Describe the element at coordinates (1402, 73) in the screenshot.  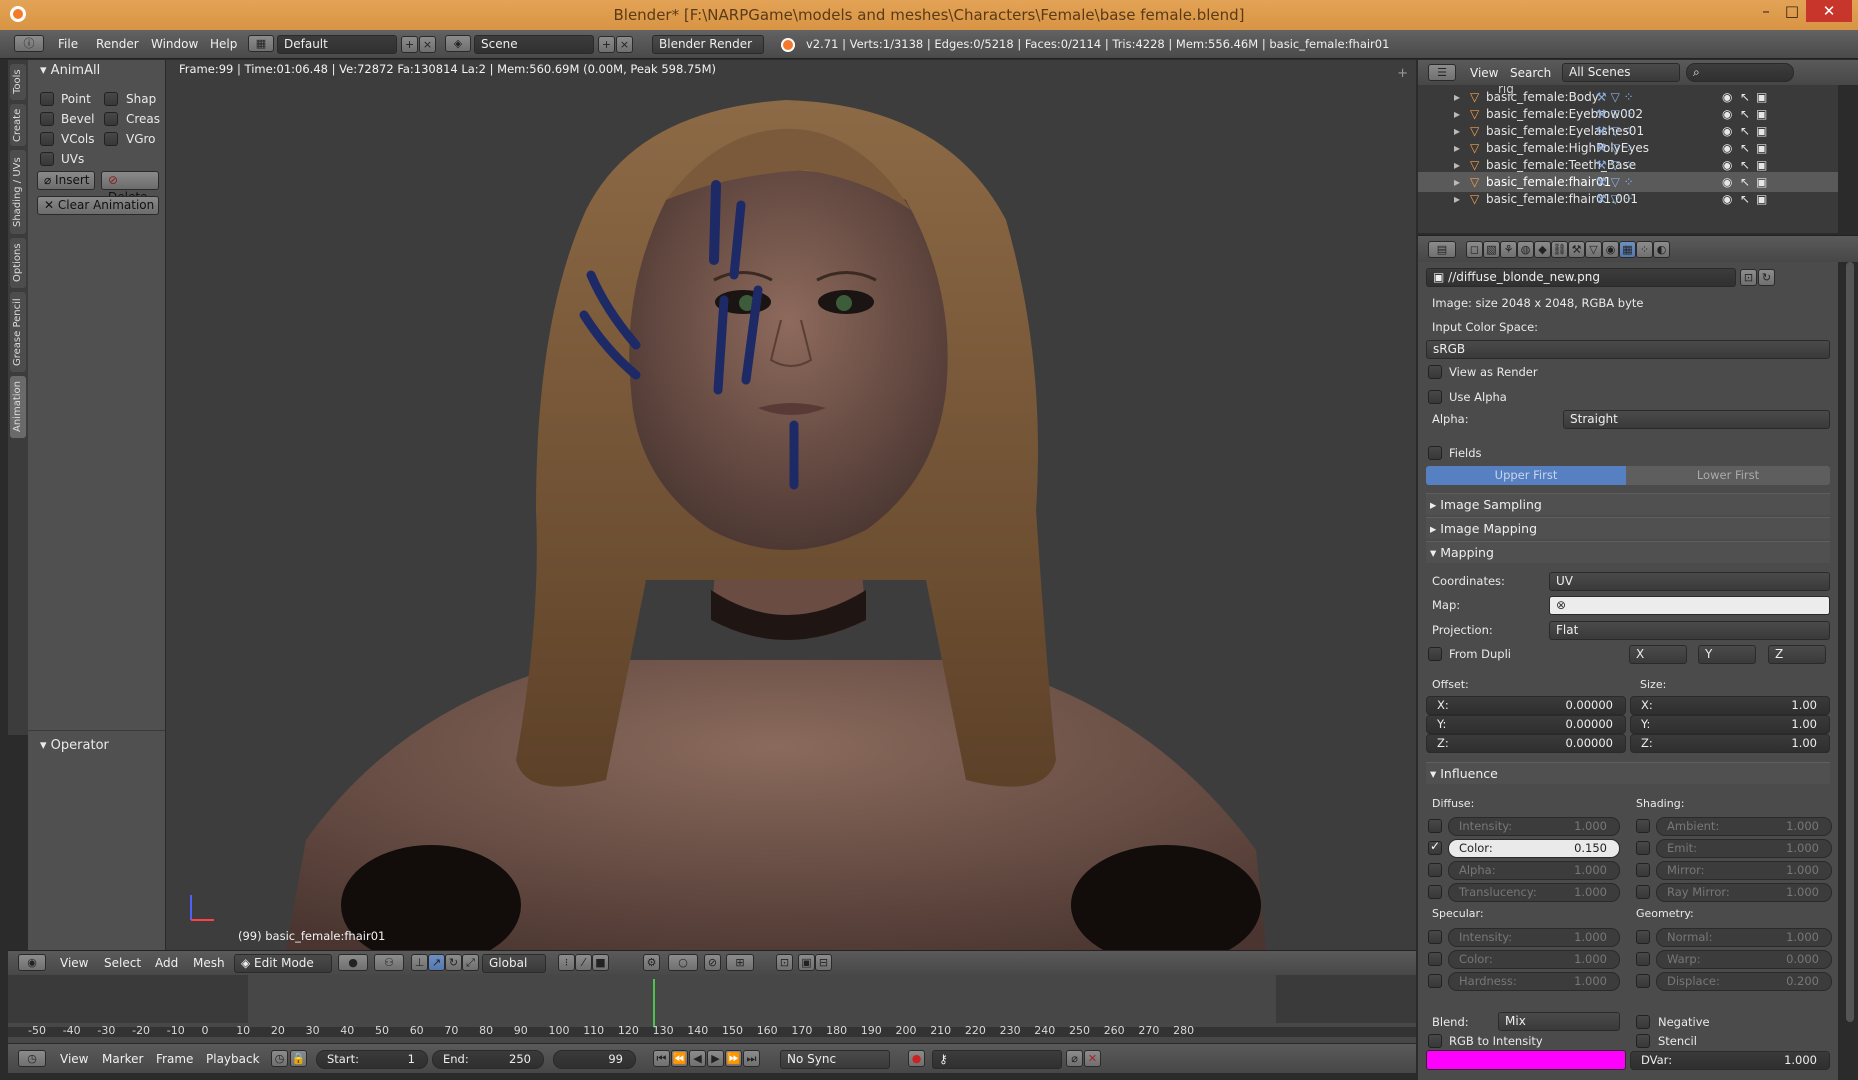
I see `viewport-plus-icon: +` at that location.